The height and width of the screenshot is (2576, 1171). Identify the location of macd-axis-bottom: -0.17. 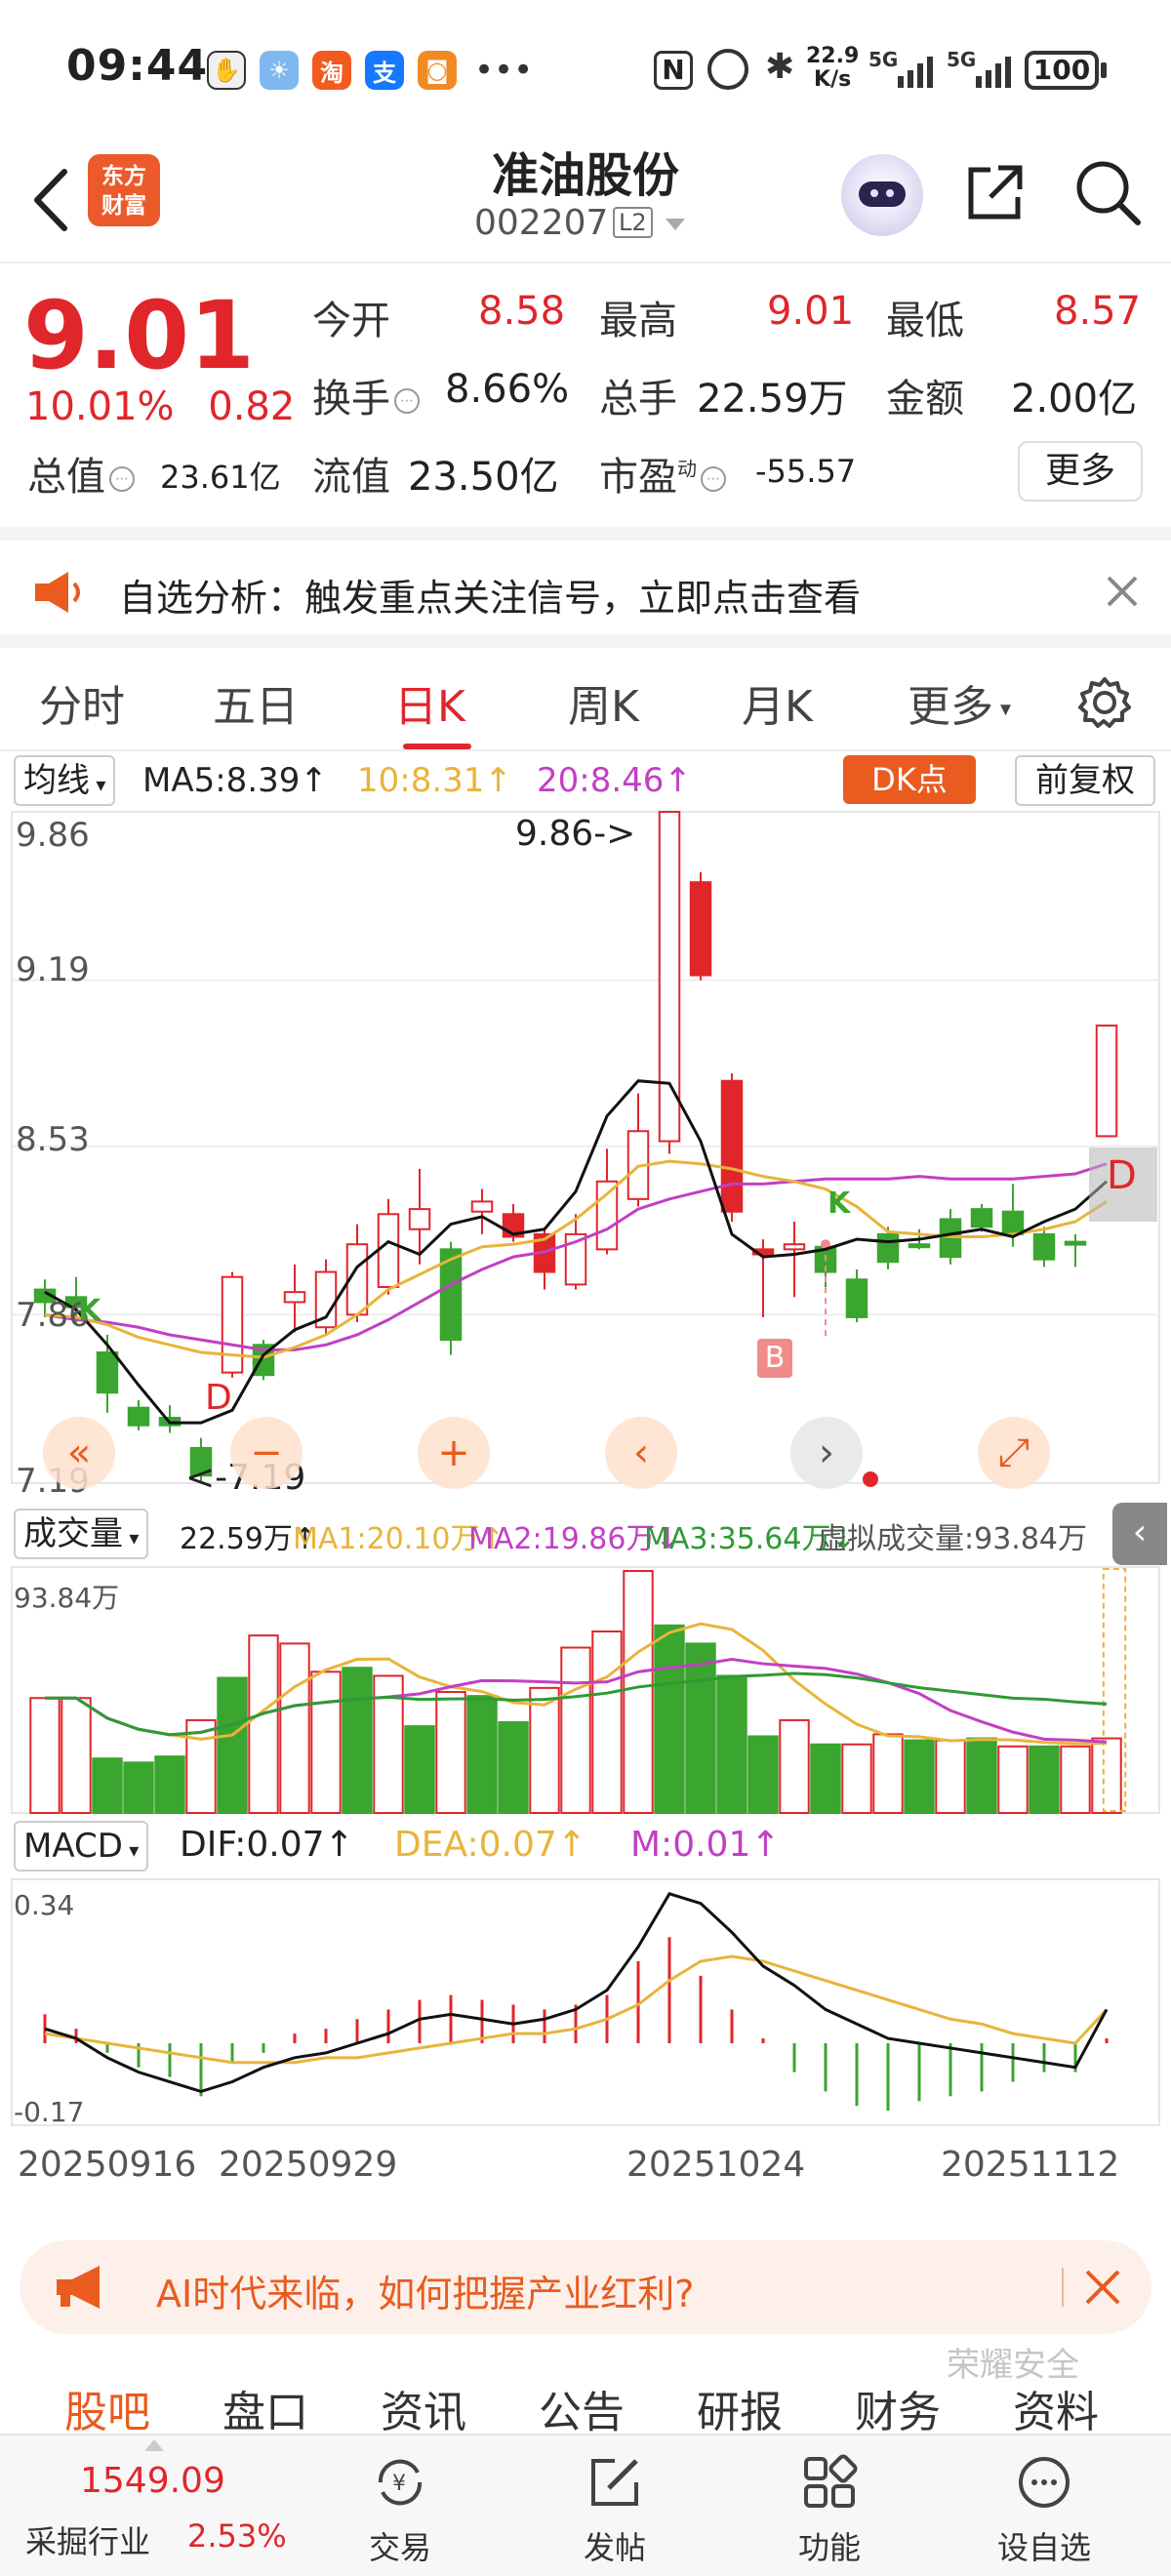
(49, 2112).